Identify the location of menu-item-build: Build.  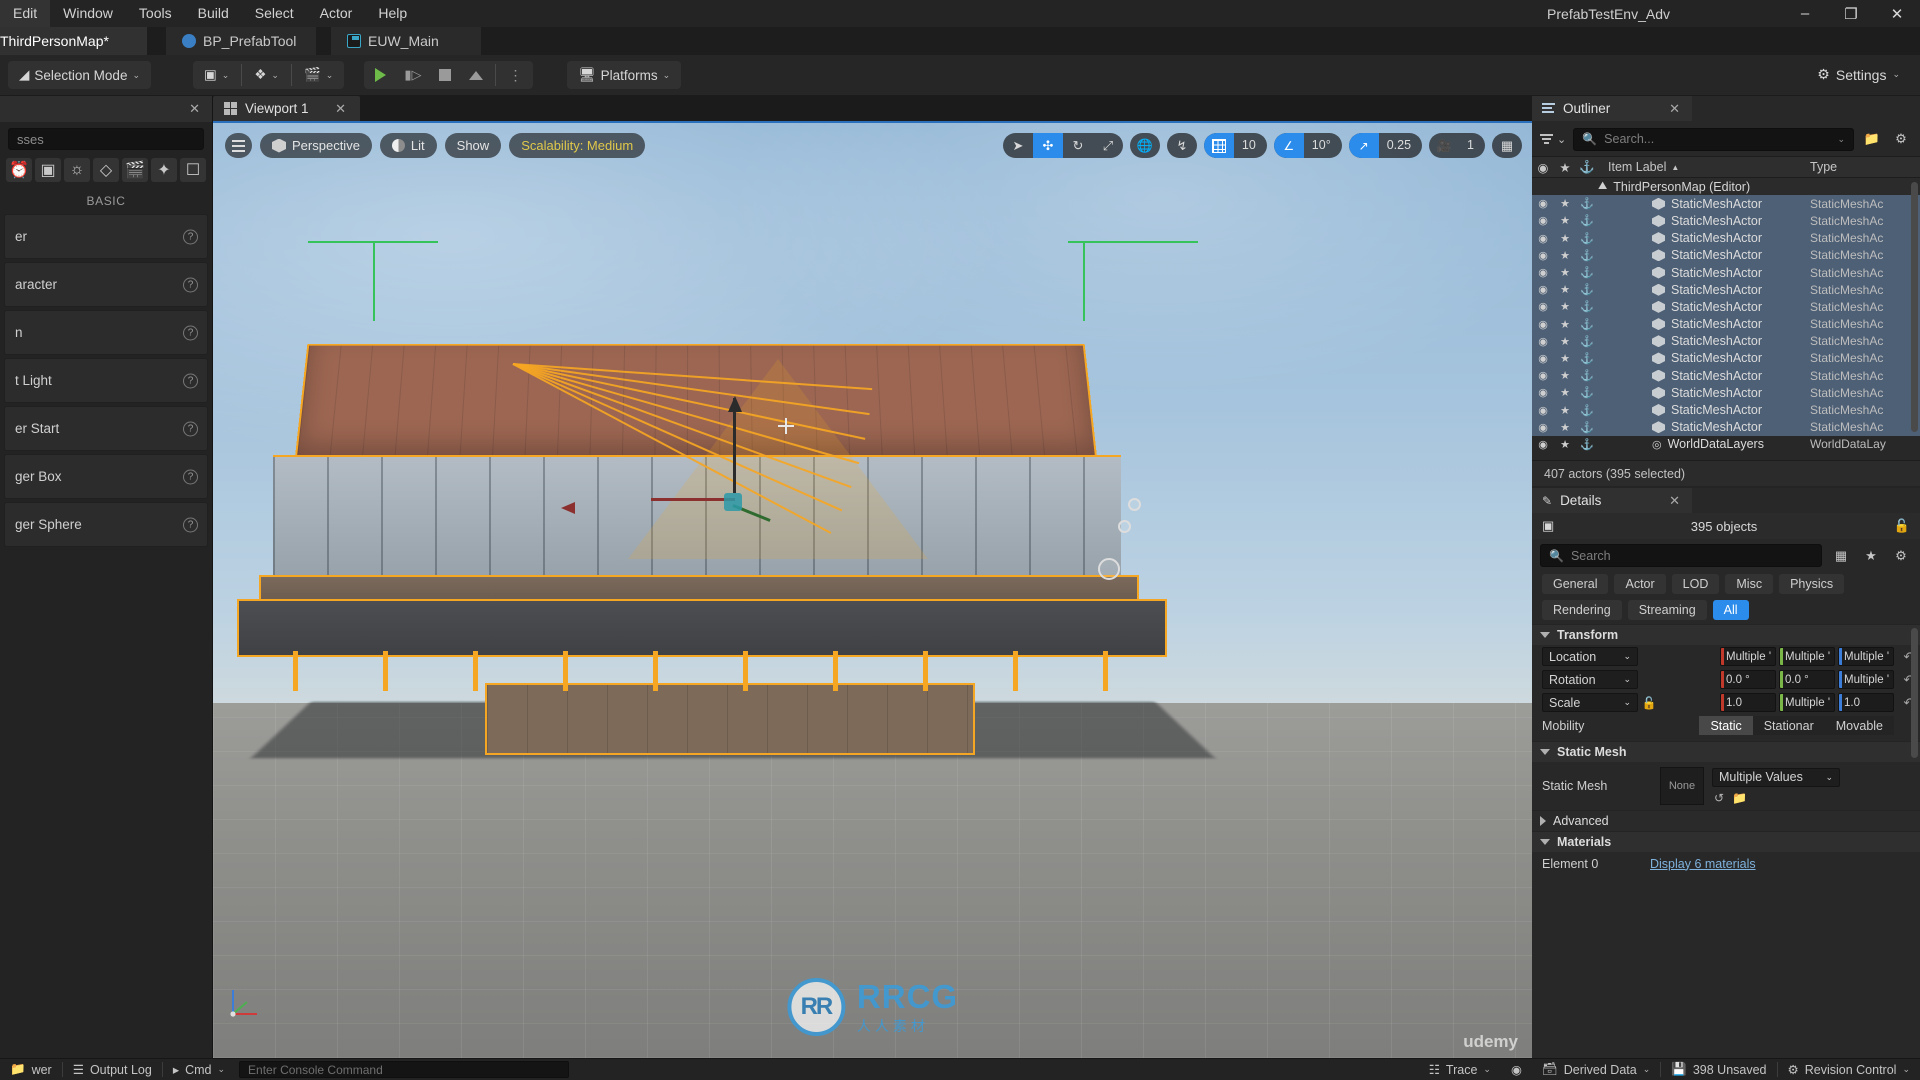
(213, 13).